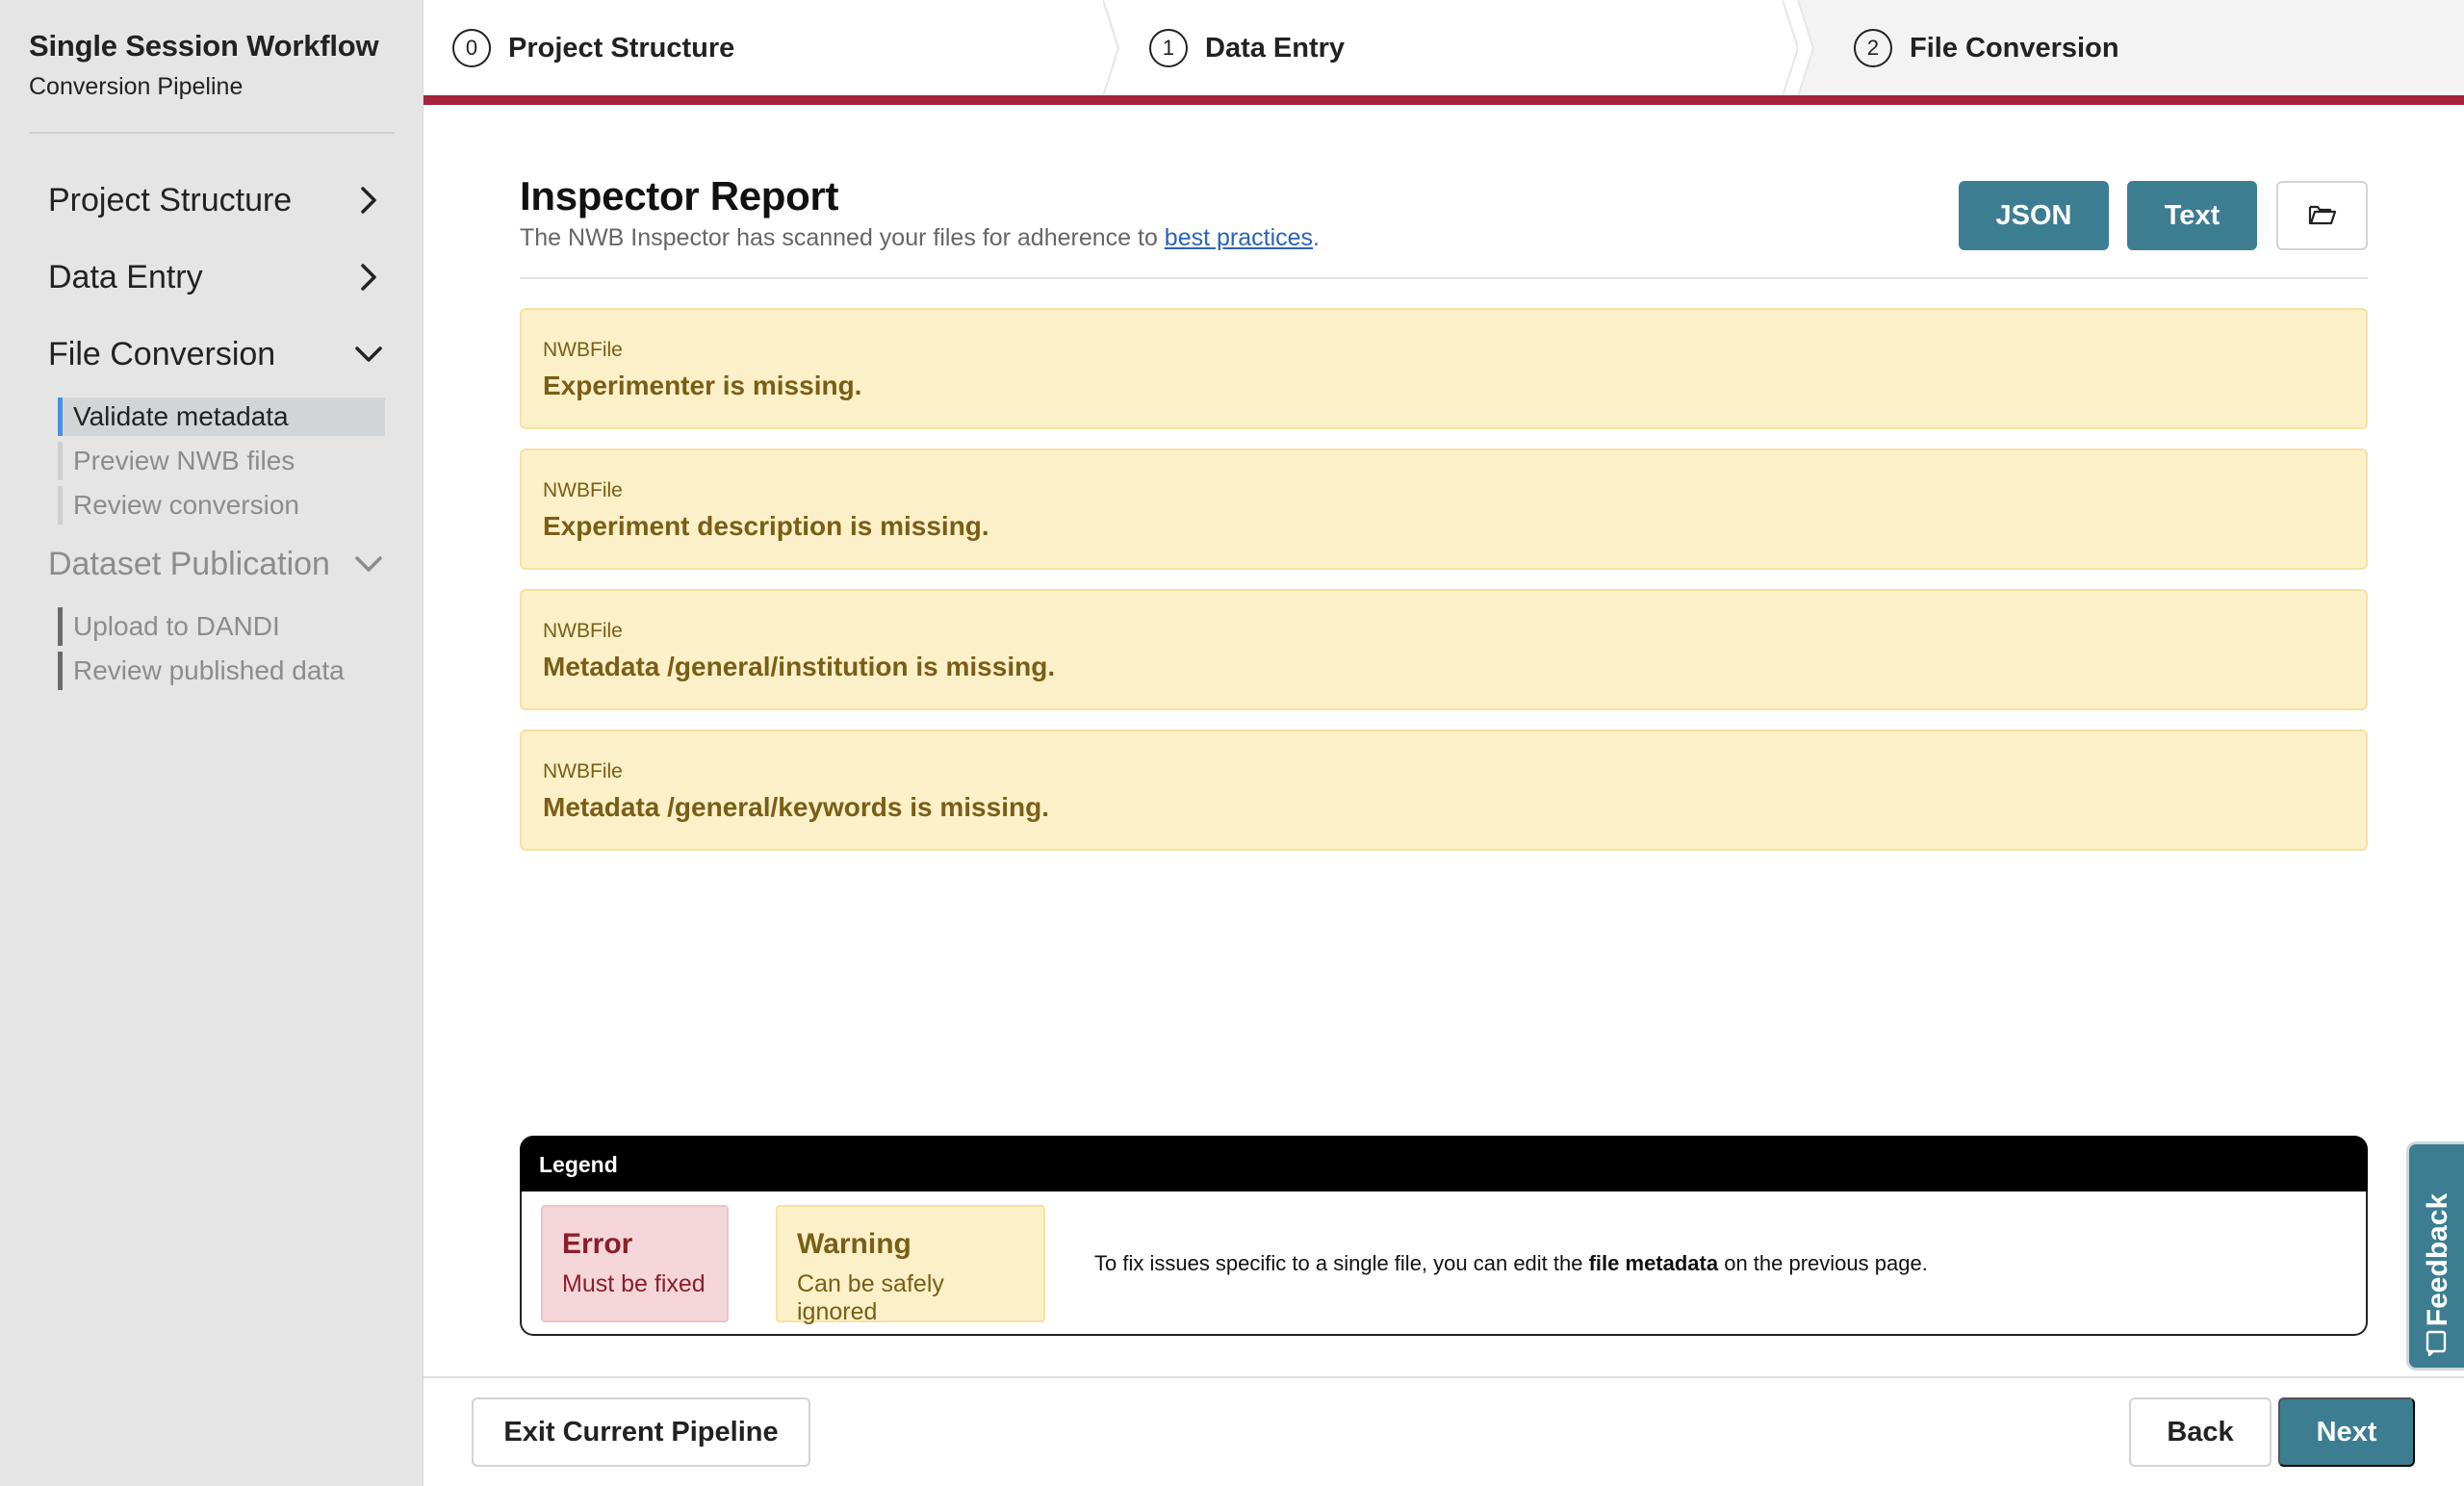  Describe the element at coordinates (1275, 48) in the screenshot. I see `step-label: Data Entry` at that location.